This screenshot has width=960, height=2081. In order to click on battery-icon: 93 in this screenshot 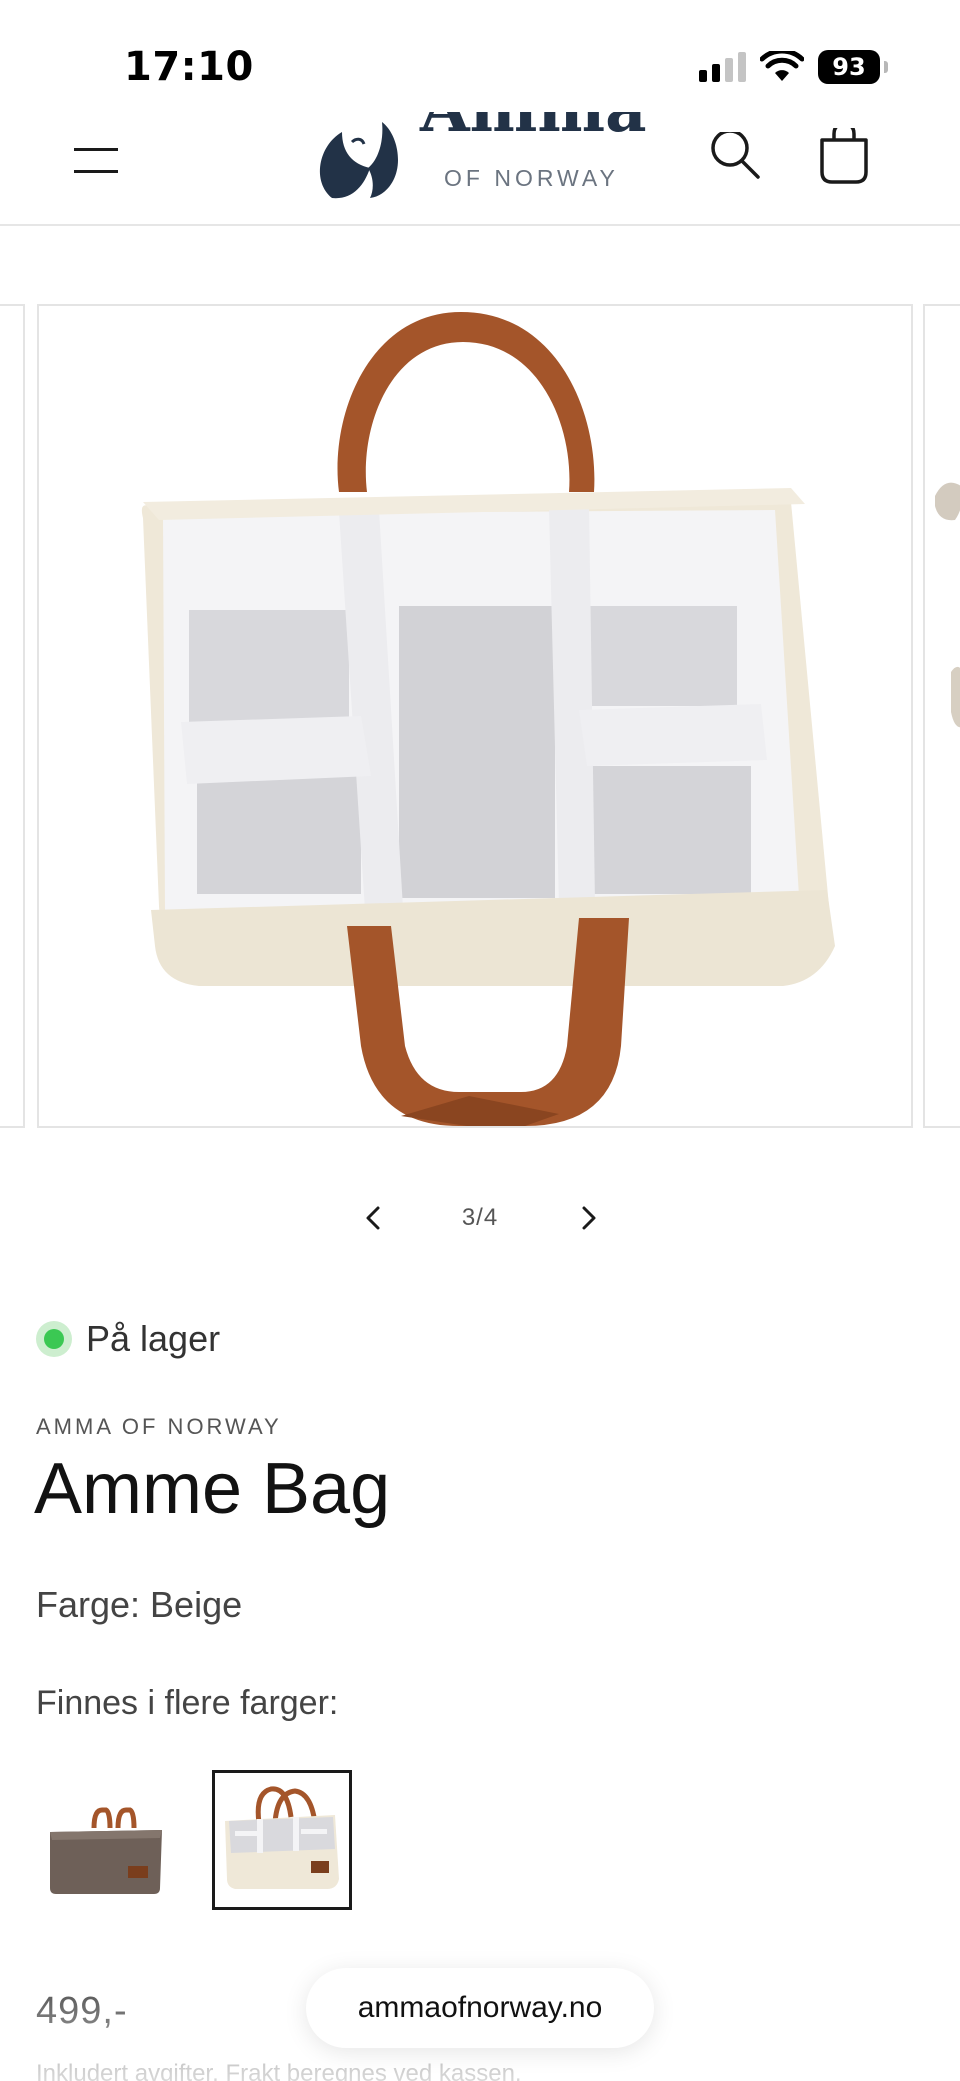, I will do `click(853, 67)`.